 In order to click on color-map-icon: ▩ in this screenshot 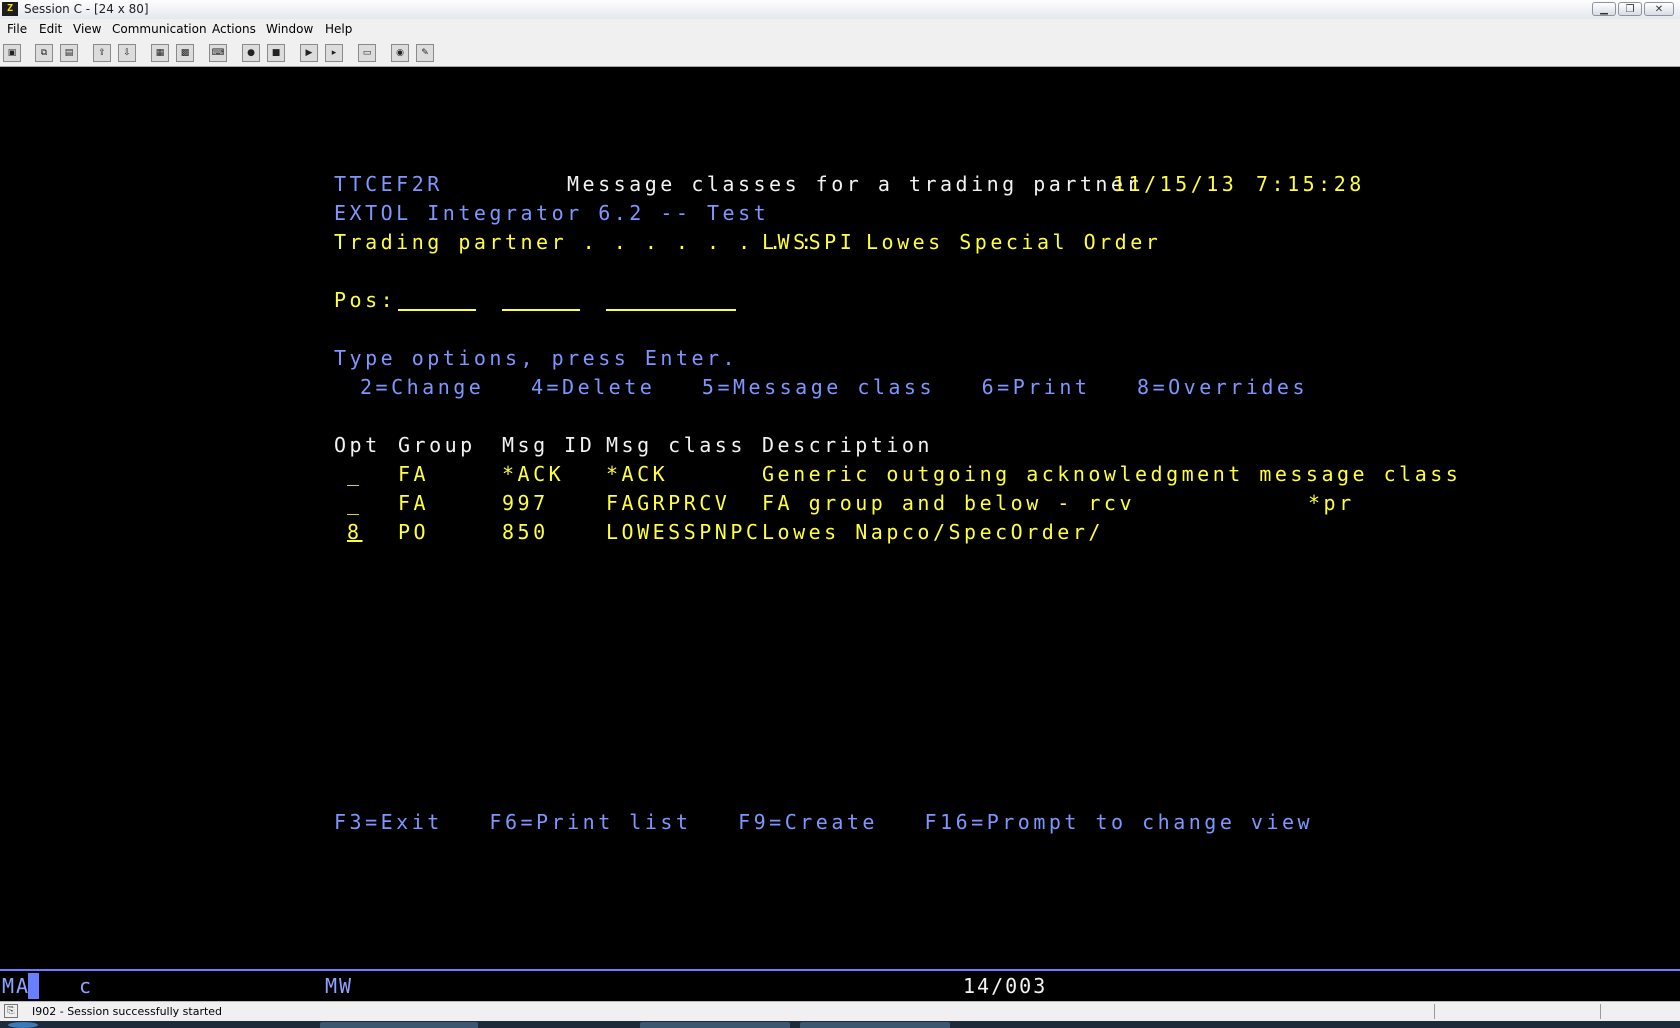, I will do `click(185, 53)`.